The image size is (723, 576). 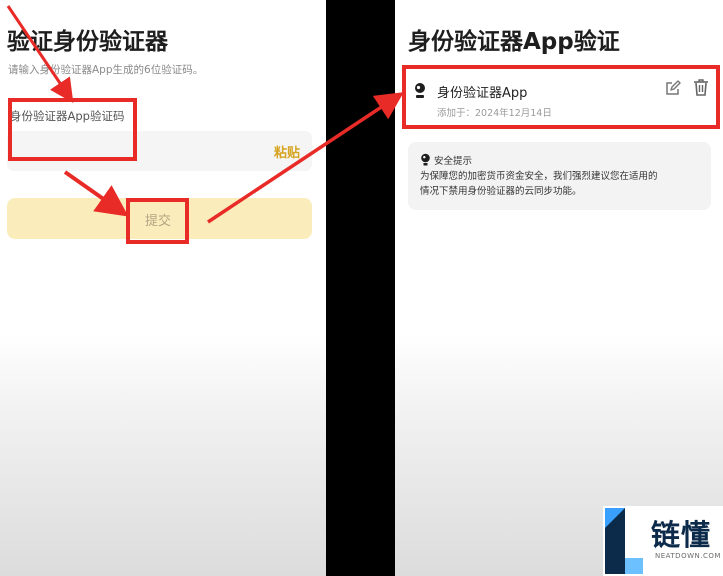 What do you see at coordinates (561, 97) in the screenshot?
I see `authenticator-card: 身份验证器App 添加于：2024年12月14日` at bounding box center [561, 97].